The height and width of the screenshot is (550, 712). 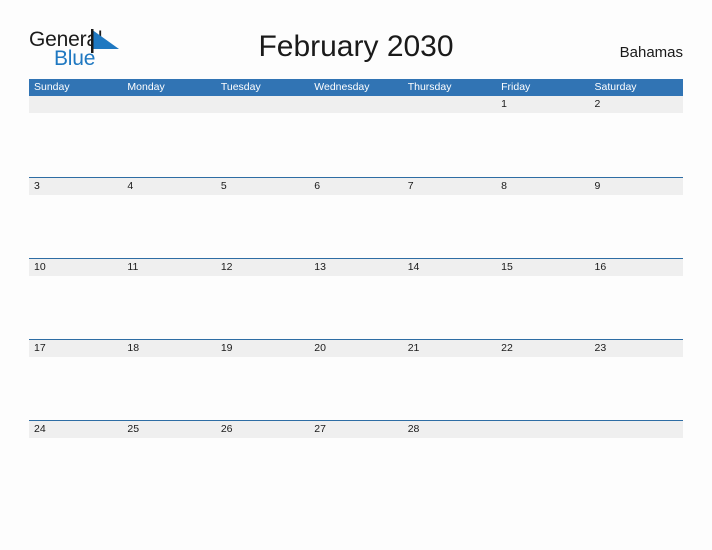 What do you see at coordinates (542, 348) in the screenshot?
I see `day-cell-number: 22` at bounding box center [542, 348].